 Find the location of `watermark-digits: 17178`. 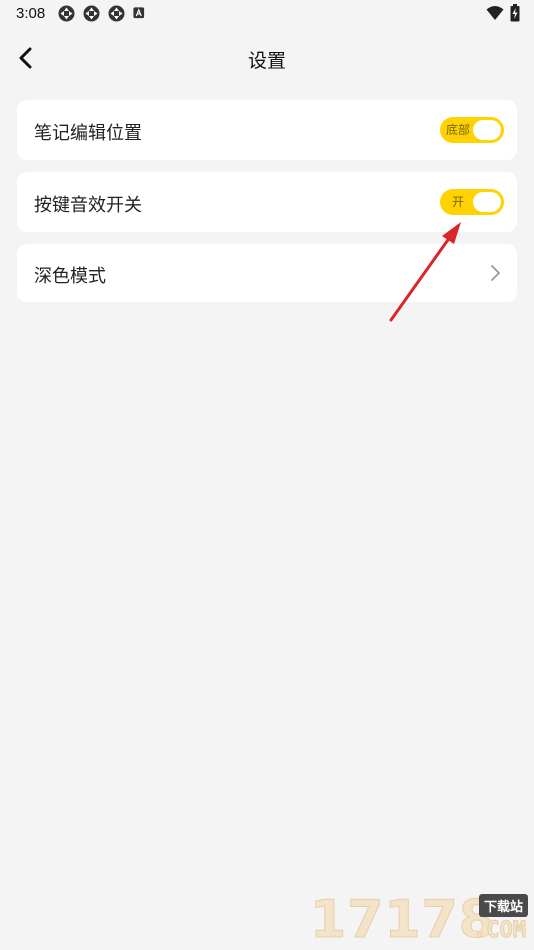

watermark-digits: 17178 is located at coordinates (403, 920).